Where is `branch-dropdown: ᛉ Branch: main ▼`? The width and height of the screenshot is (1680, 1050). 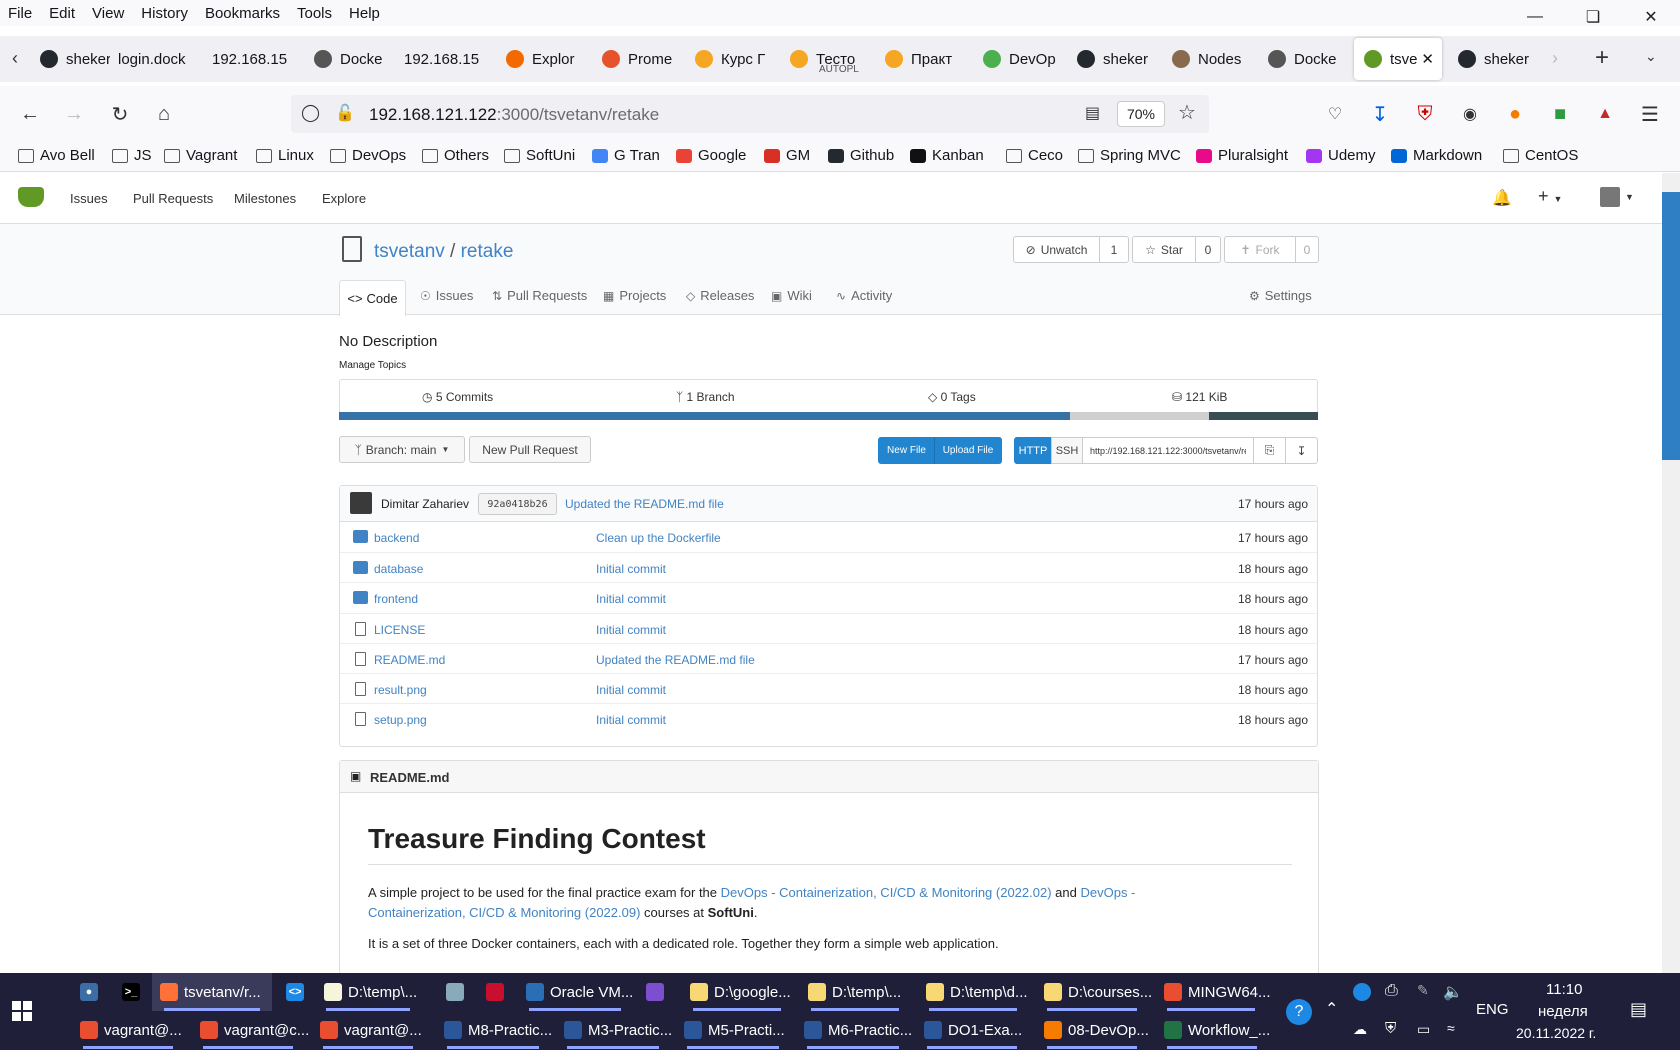
branch-dropdown: ᛉ Branch: main ▼ is located at coordinates (402, 449).